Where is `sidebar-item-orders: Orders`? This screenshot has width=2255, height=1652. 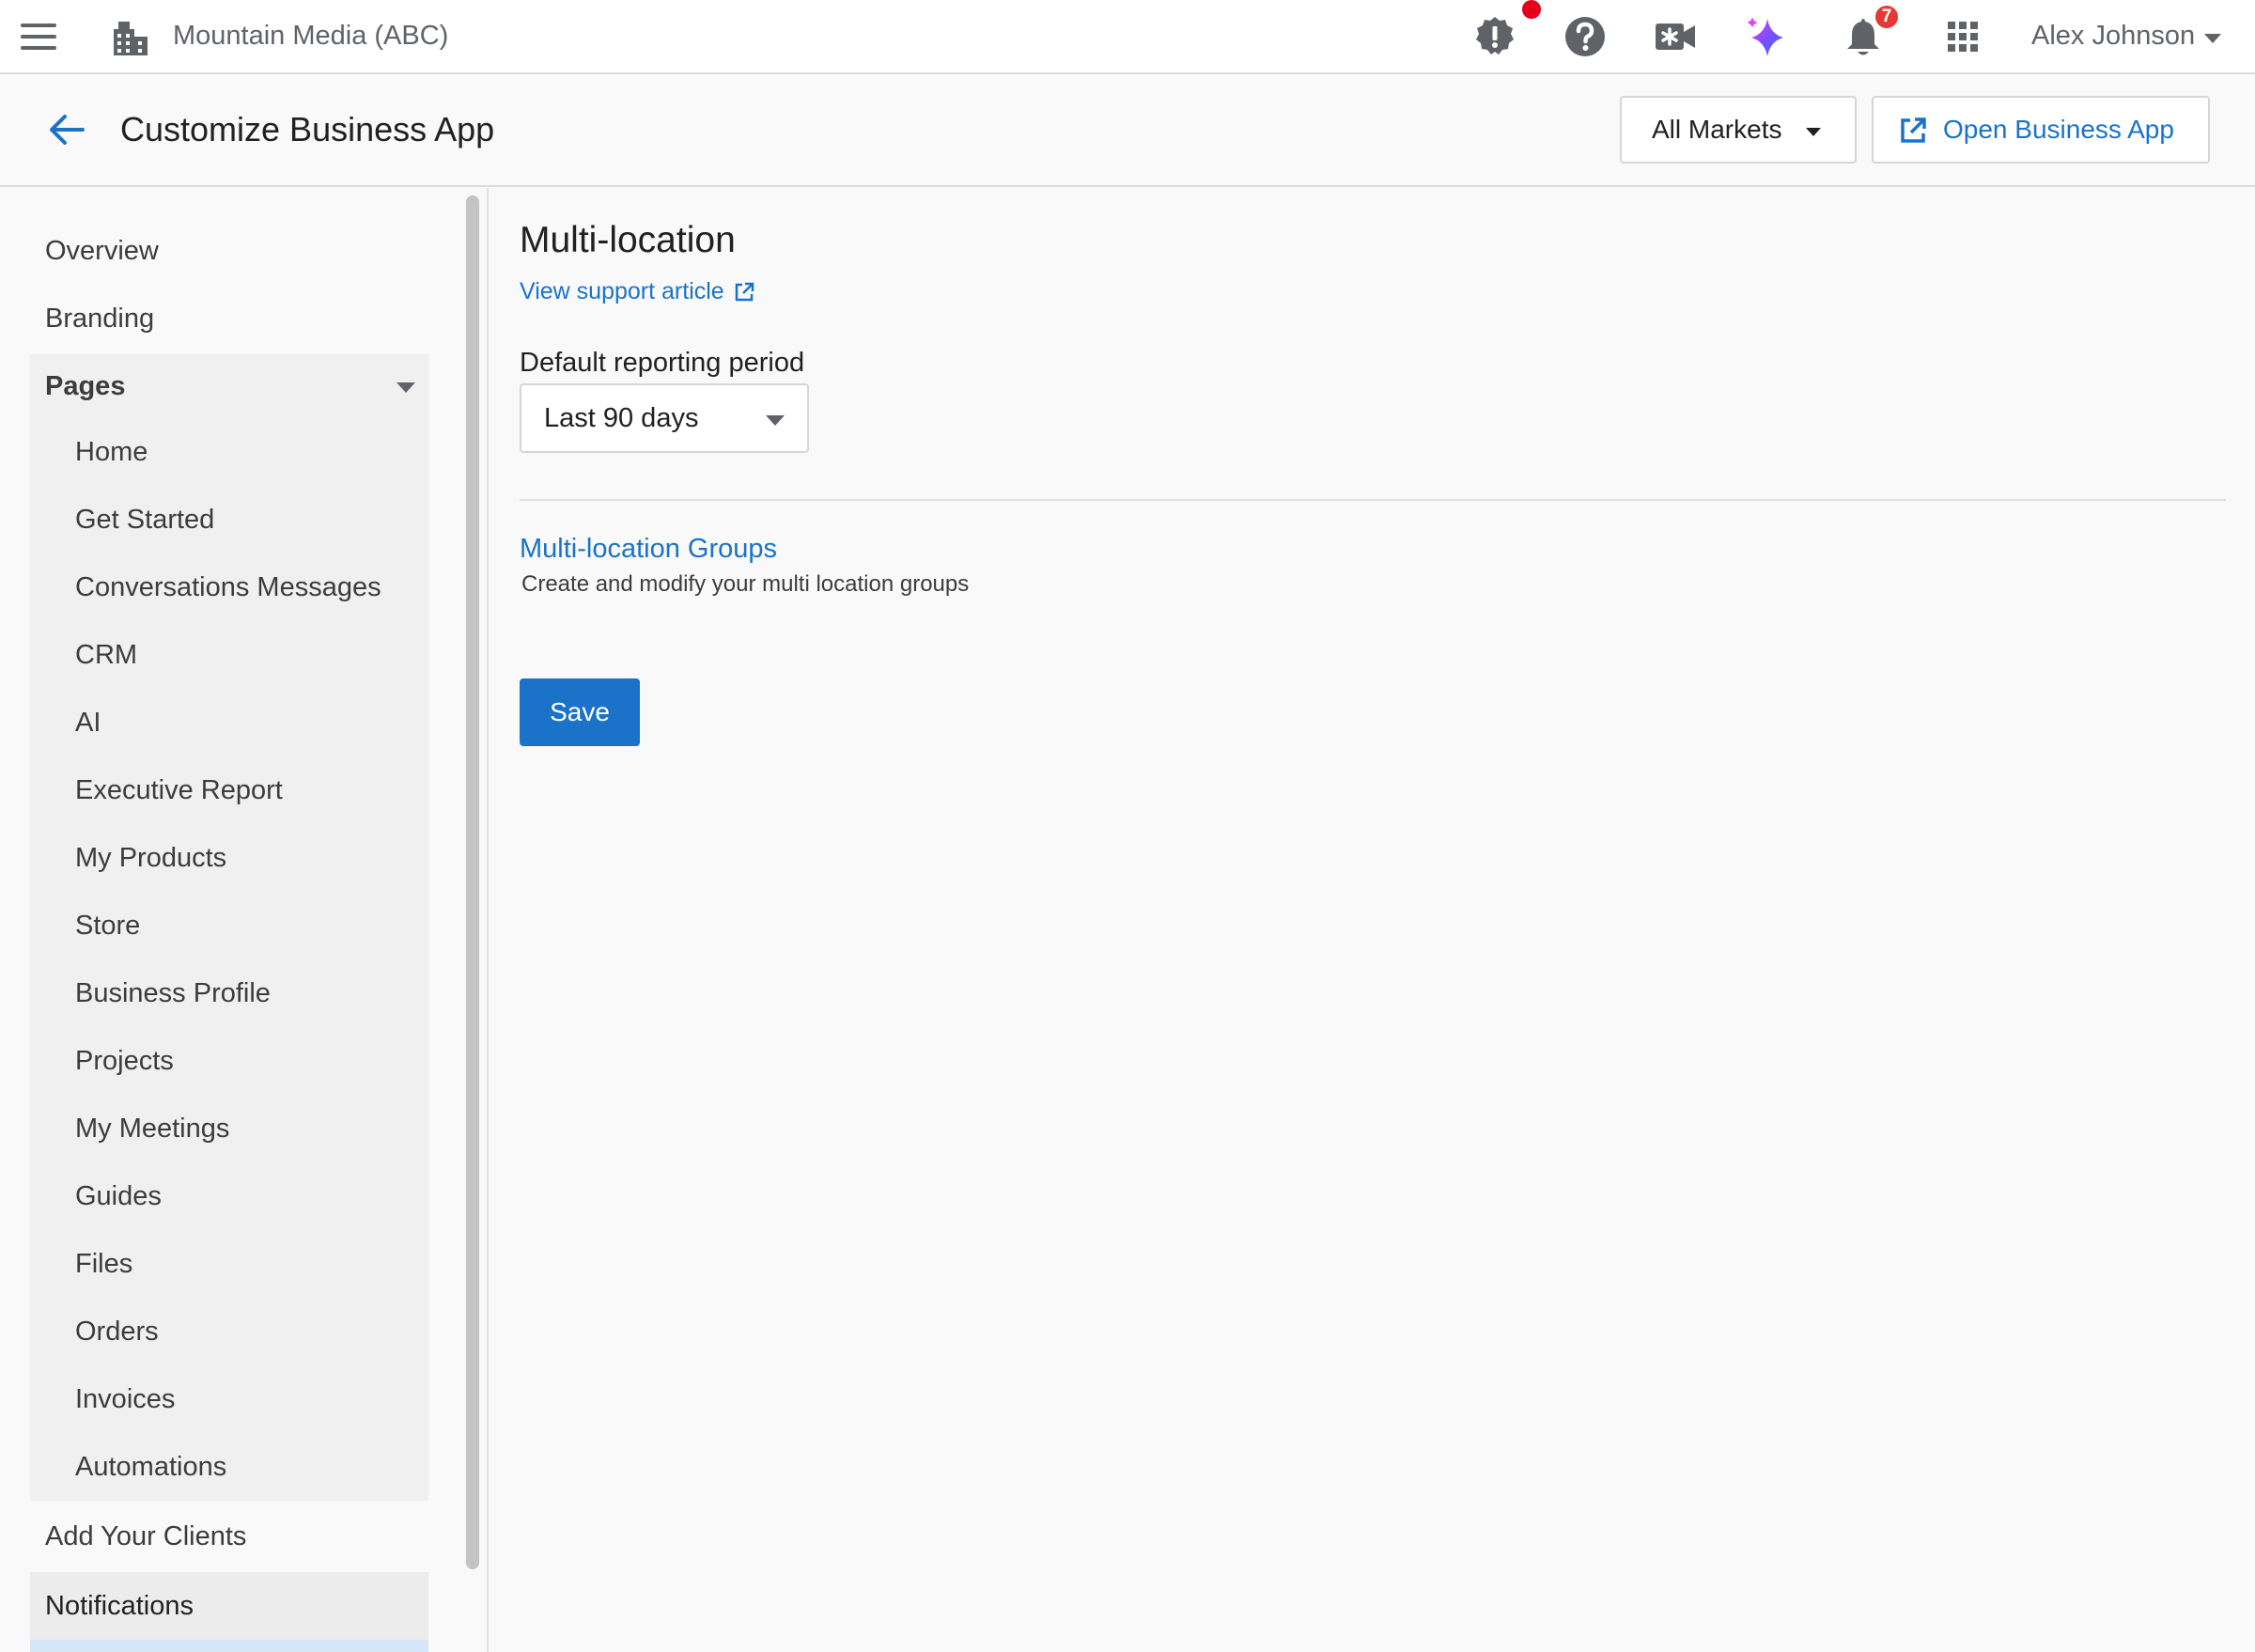
sidebar-item-orders: Orders is located at coordinates (229, 1331).